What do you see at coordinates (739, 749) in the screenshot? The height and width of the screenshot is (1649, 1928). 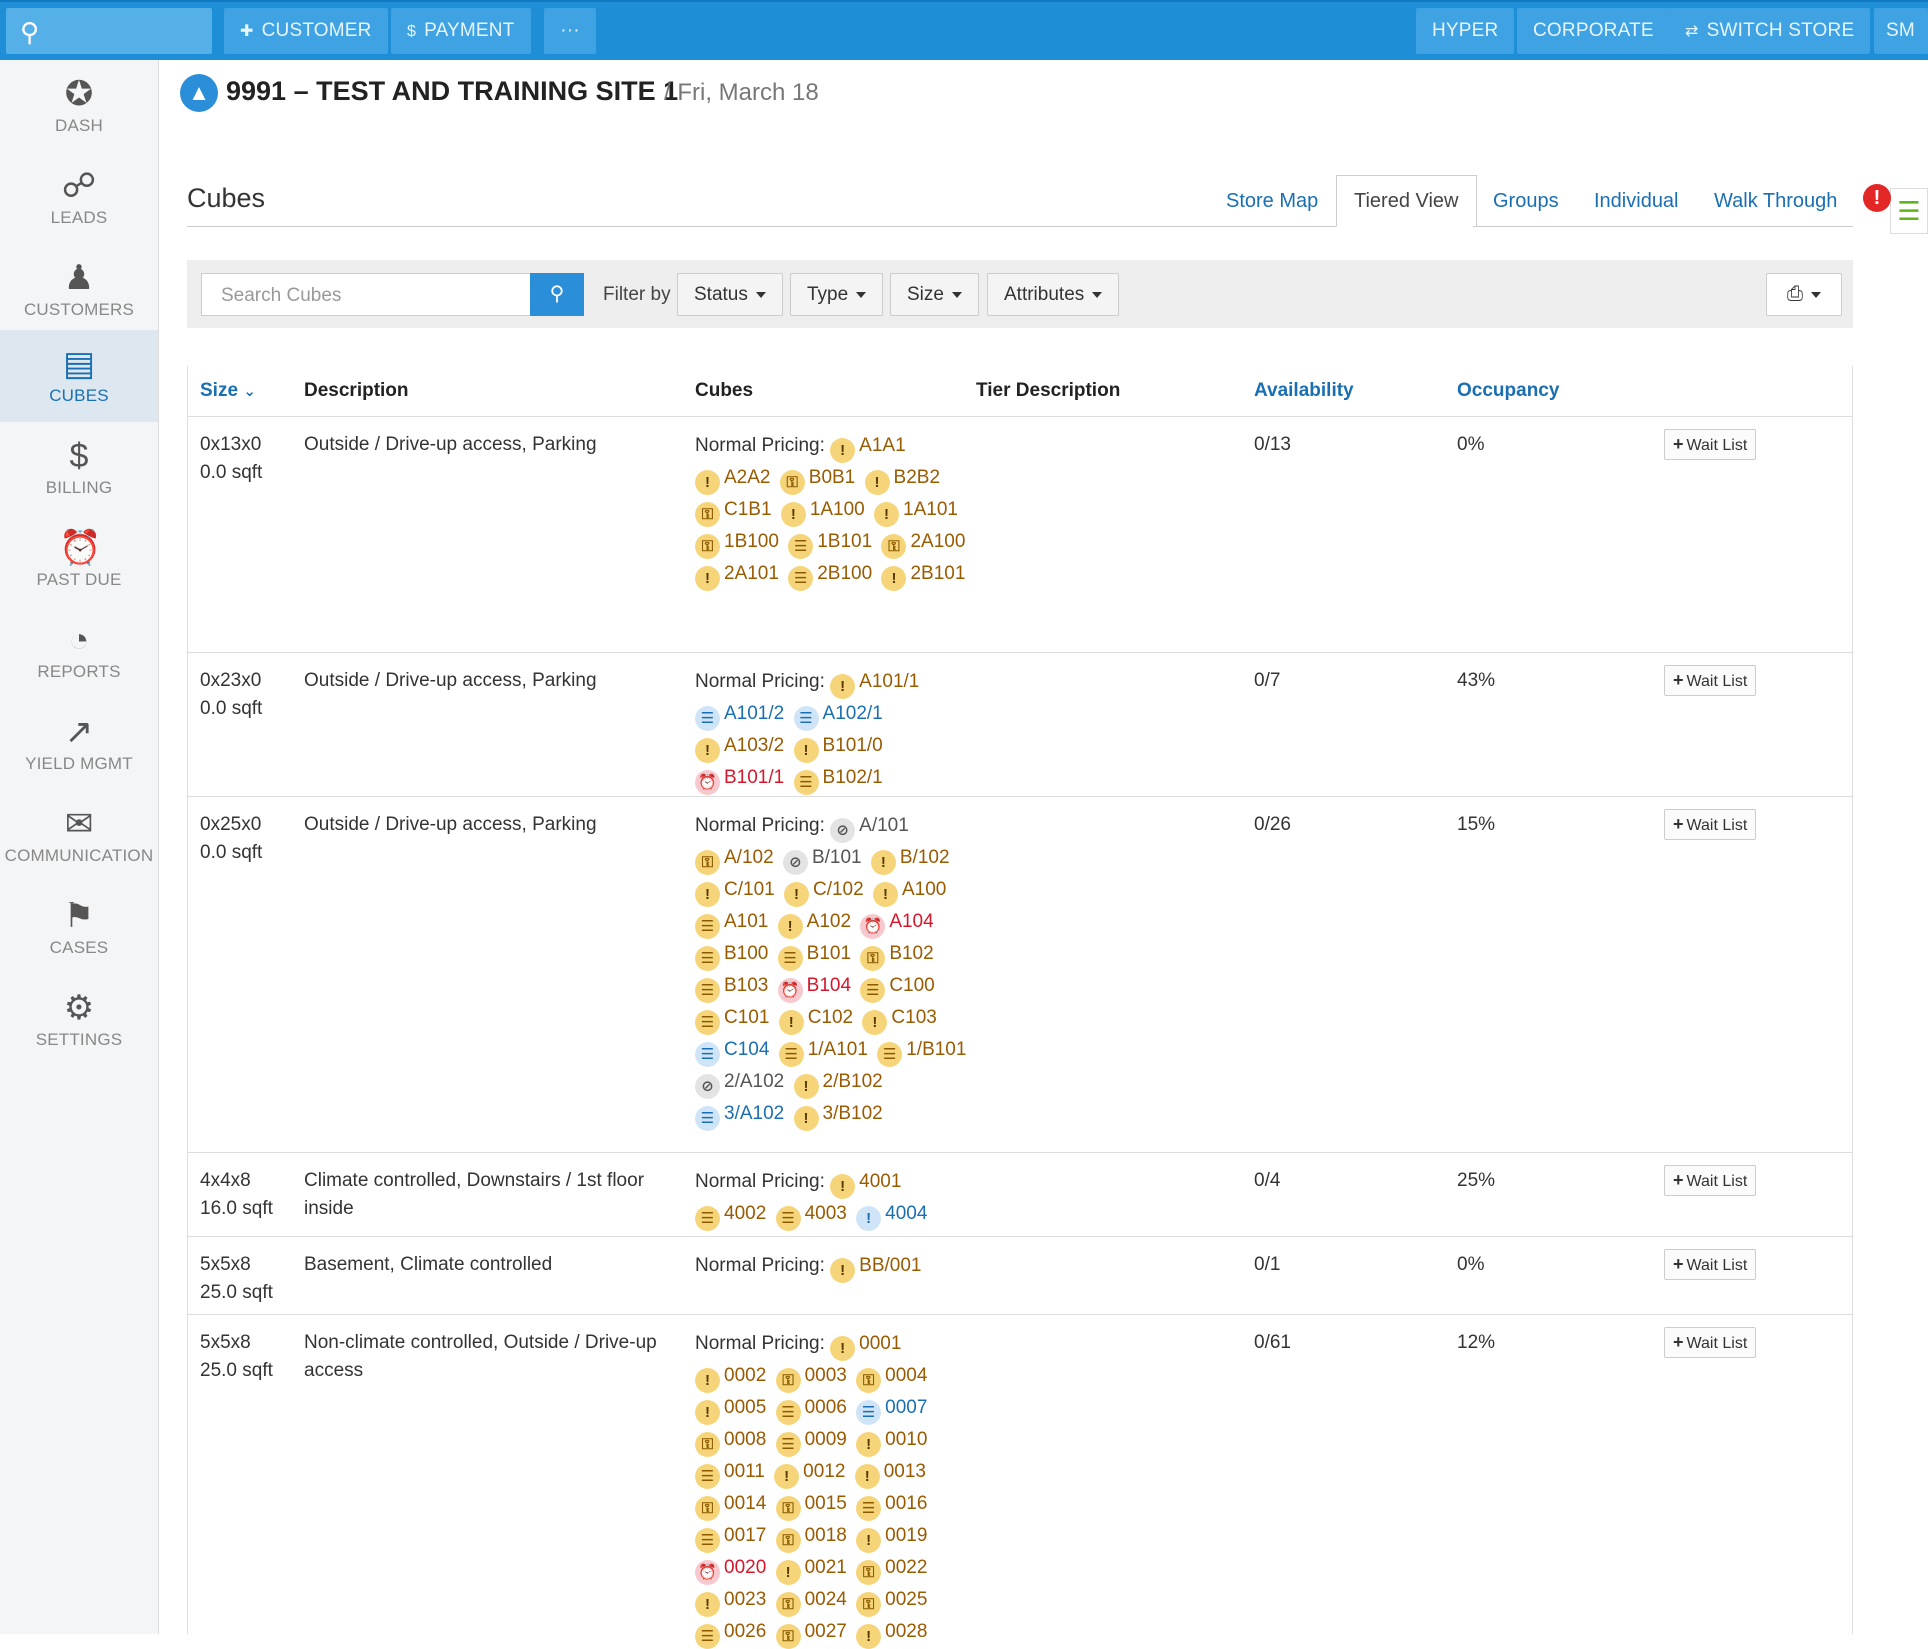 I see `cube-link: ! A103/2` at bounding box center [739, 749].